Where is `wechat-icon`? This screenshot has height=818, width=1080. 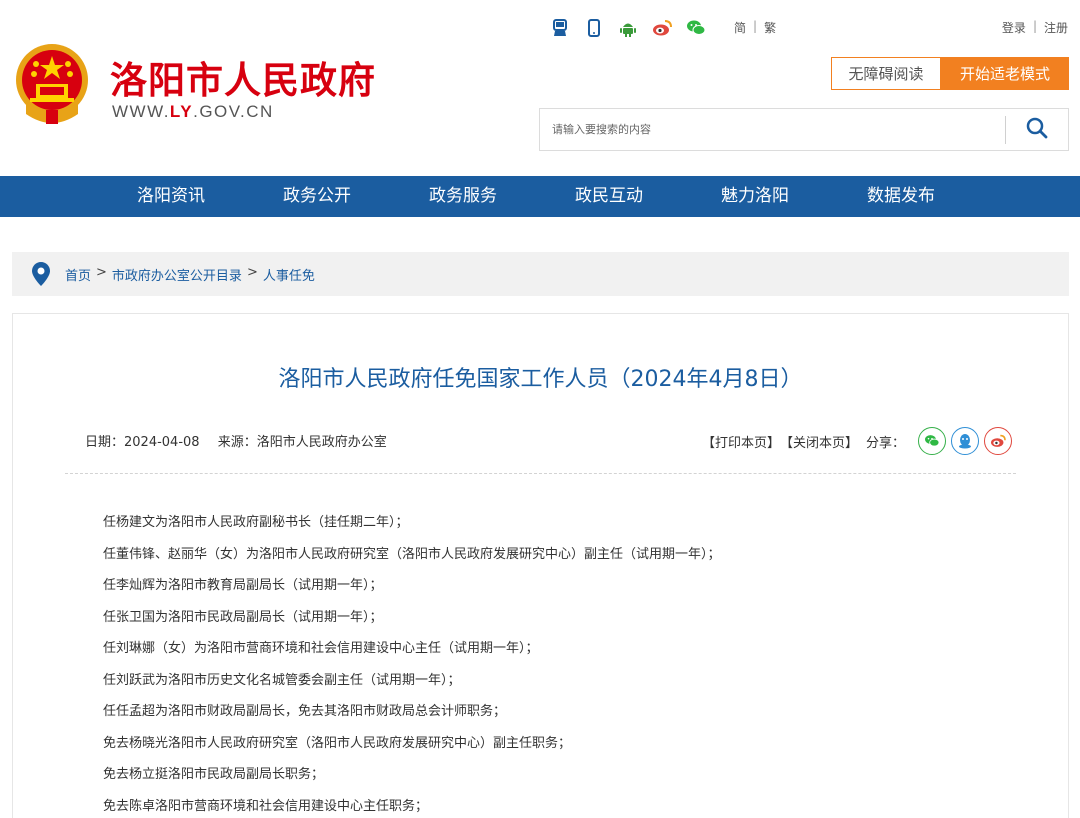 wechat-icon is located at coordinates (696, 28).